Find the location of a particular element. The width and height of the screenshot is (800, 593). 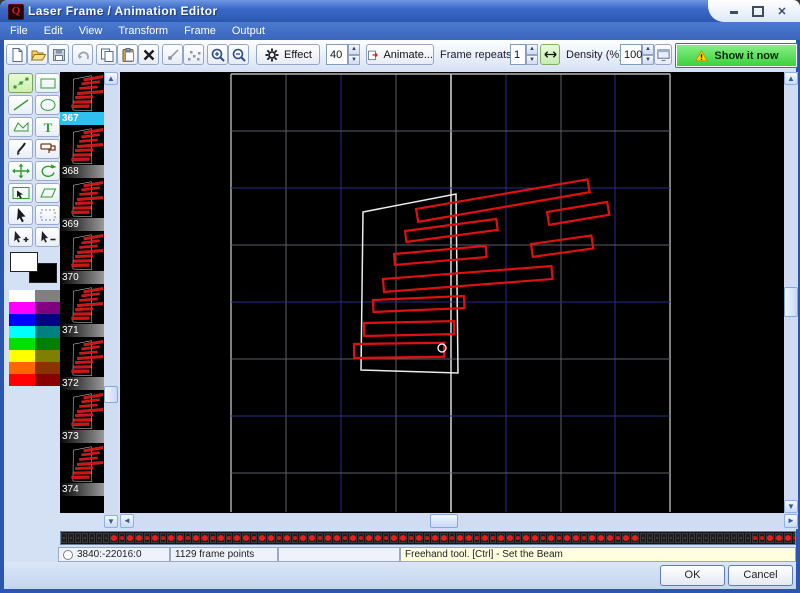

frame-label: 369 is located at coordinates (82, 224).